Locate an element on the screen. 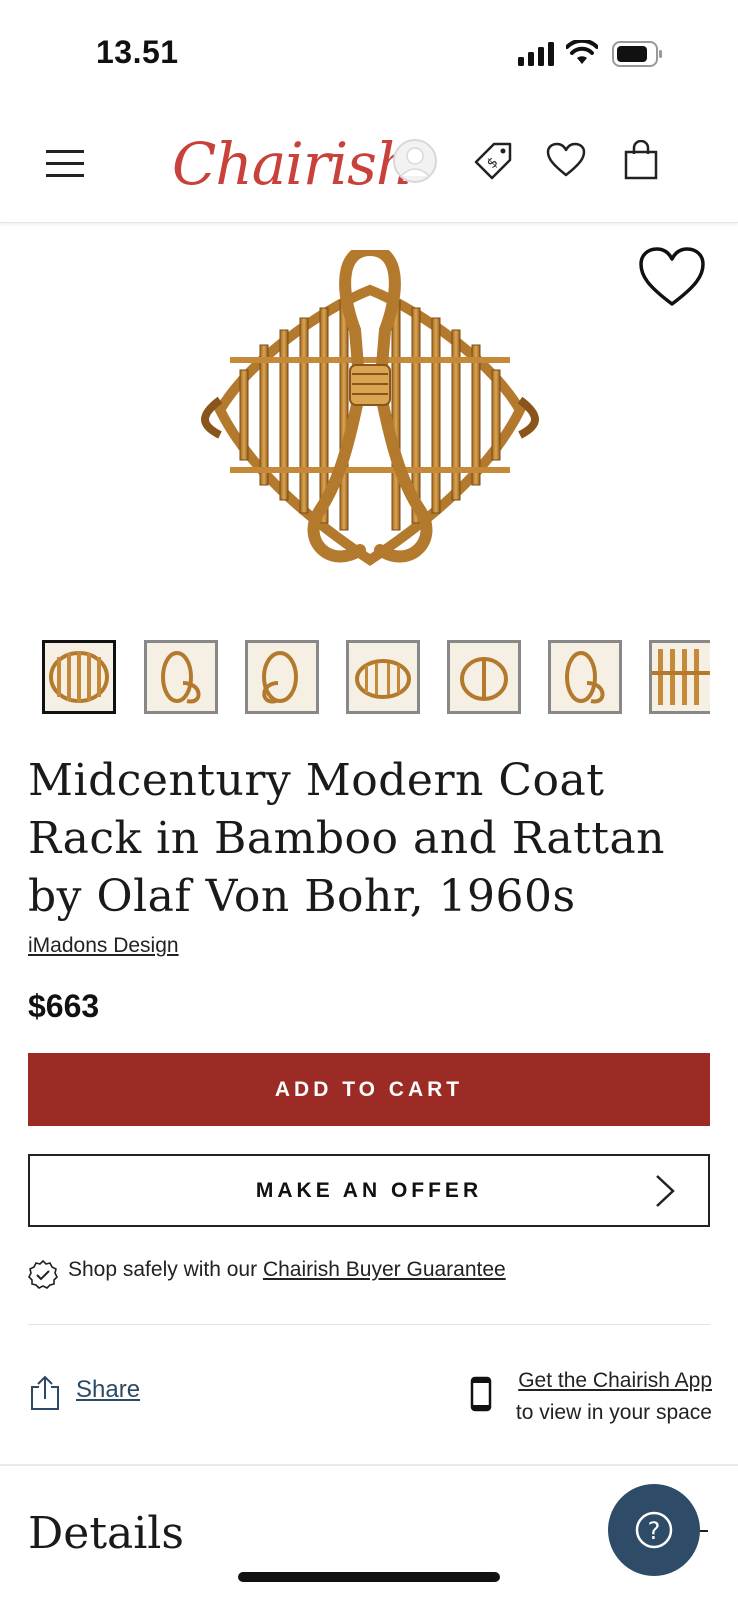 Image resolution: width=738 pixels, height=1600 pixels. verified-check-icon is located at coordinates (43, 1274).